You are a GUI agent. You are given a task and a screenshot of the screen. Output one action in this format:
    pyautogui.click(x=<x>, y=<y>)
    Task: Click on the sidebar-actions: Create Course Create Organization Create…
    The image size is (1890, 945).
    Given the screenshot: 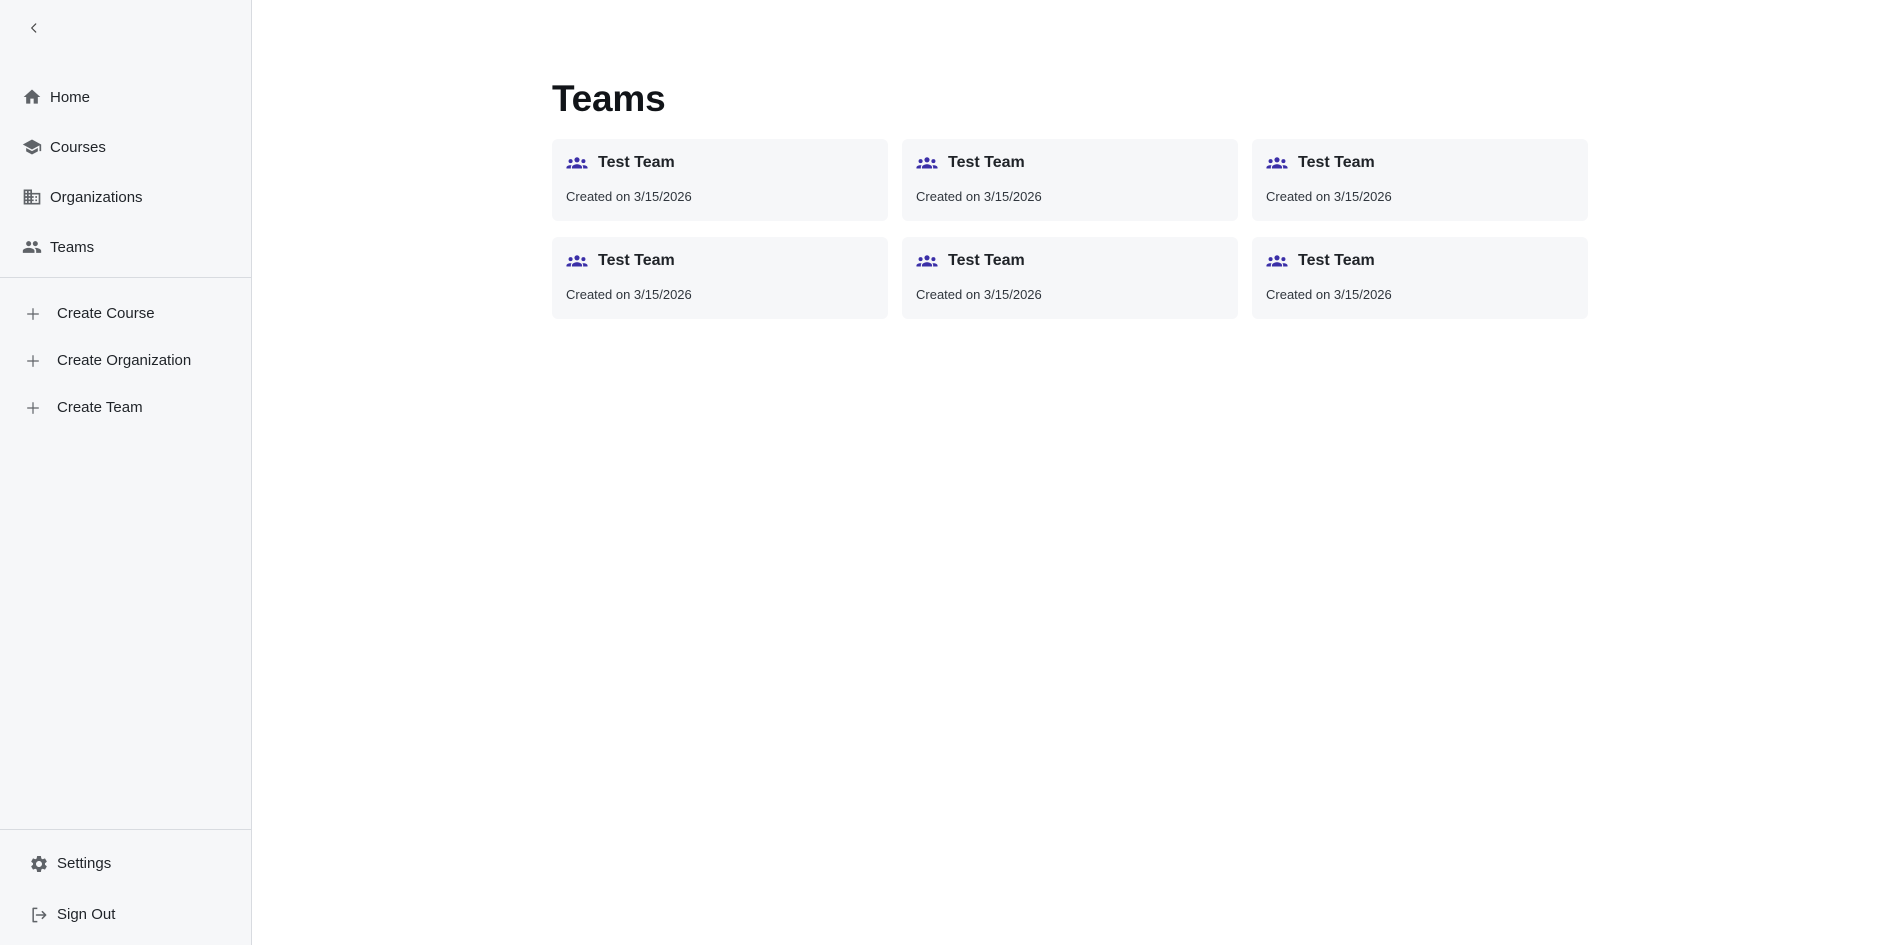 What is the action you would take?
    pyautogui.click(x=125, y=360)
    